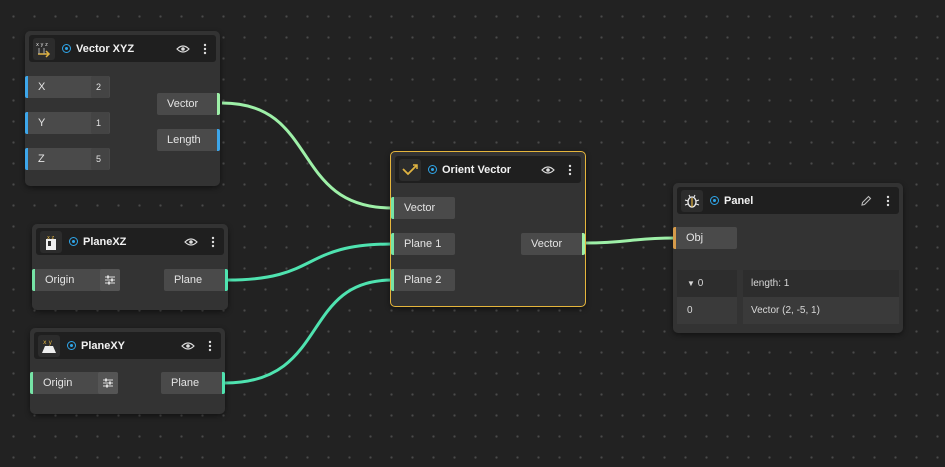 The image size is (945, 467). I want to click on pencil-icon, so click(866, 201).